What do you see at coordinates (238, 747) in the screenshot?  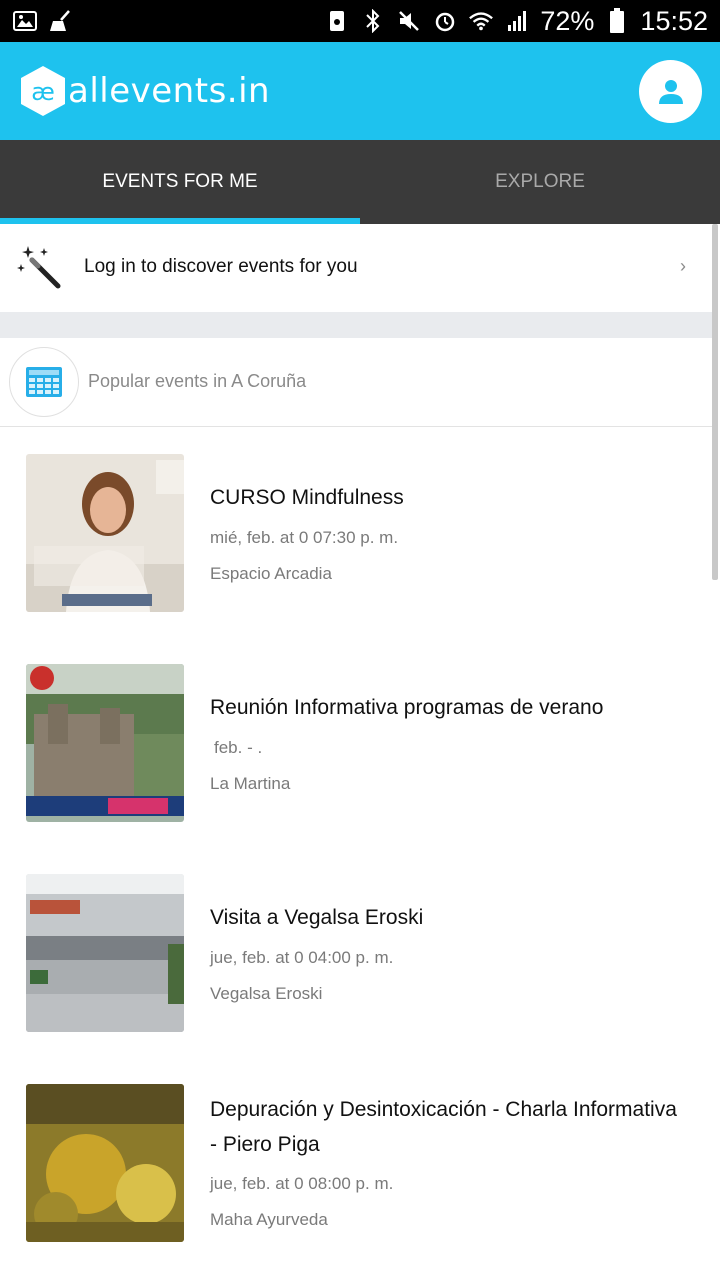 I see `event-date: feb. - .` at bounding box center [238, 747].